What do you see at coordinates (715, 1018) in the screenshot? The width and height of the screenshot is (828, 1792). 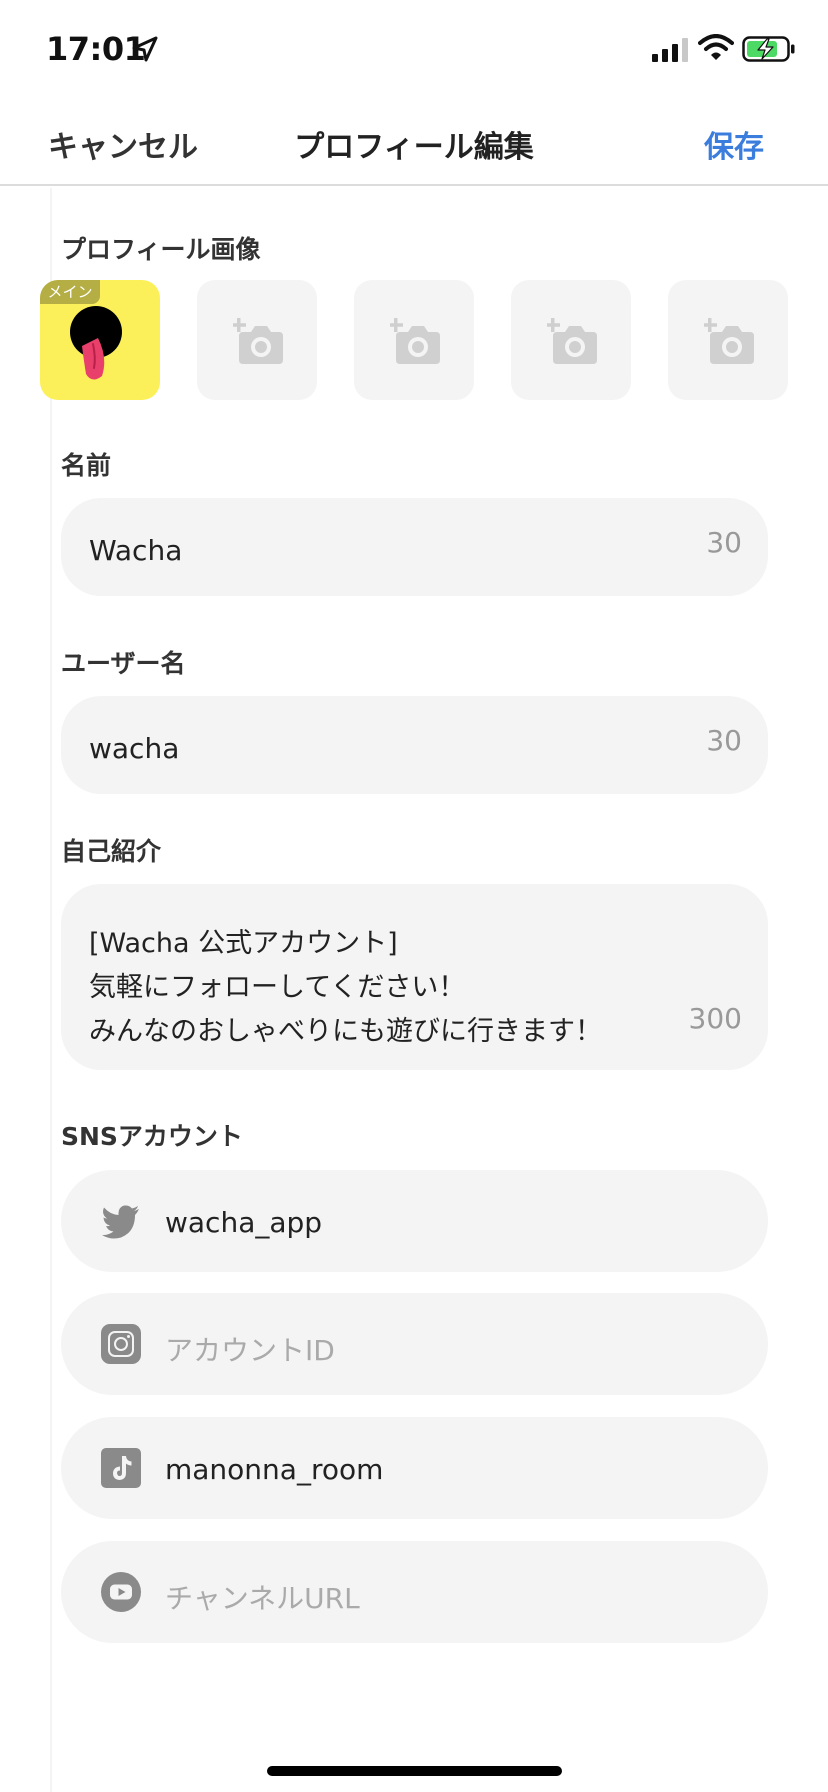 I see `bio-char-count: 300` at bounding box center [715, 1018].